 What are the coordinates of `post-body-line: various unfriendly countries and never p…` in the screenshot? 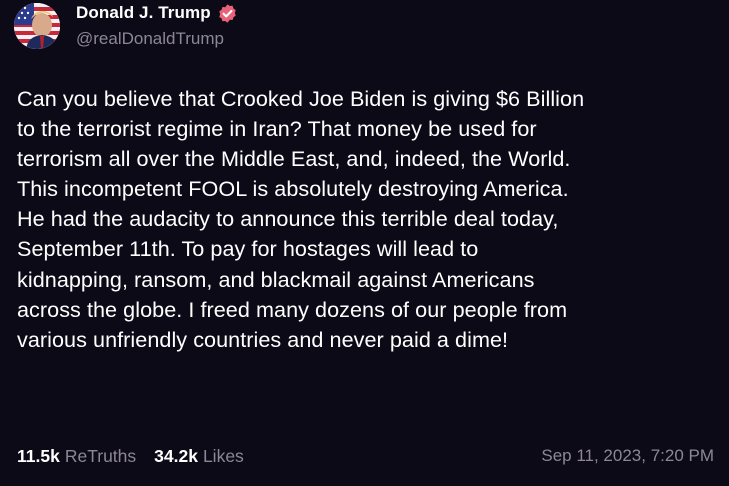 It's located at (263, 339).